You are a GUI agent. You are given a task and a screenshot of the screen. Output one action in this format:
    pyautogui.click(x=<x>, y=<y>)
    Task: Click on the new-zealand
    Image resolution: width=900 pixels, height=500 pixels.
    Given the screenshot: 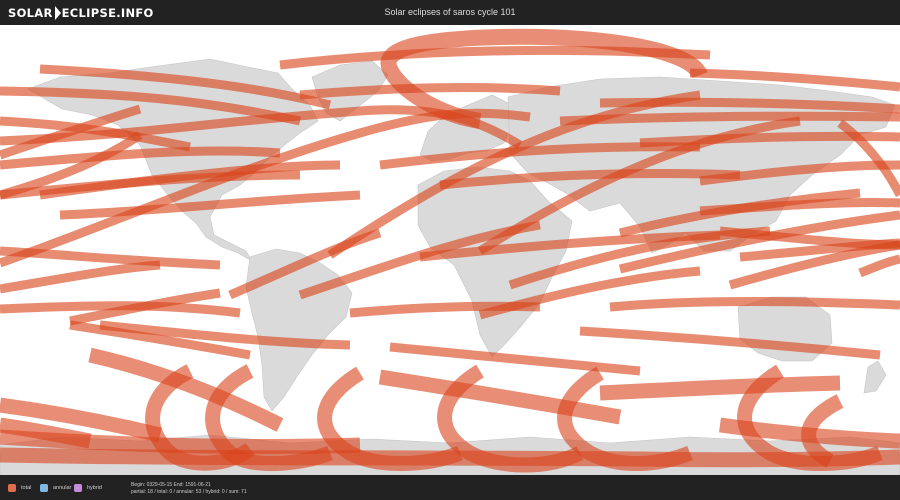 What is the action you would take?
    pyautogui.click(x=875, y=377)
    